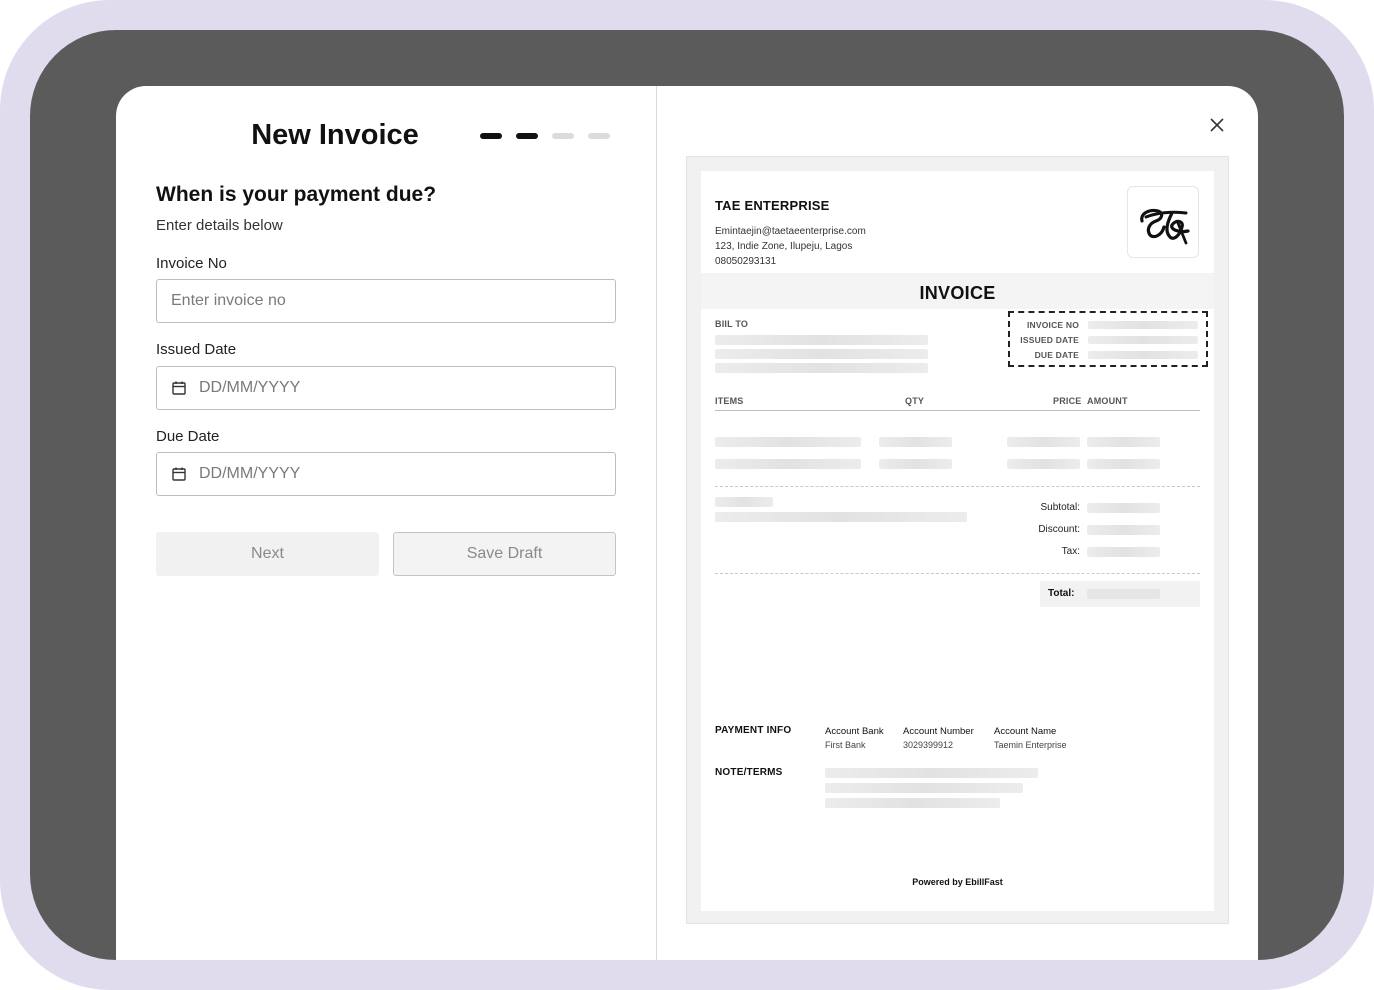 This screenshot has height=990, width=1374. I want to click on items-column-header: ITEMS, so click(729, 401).